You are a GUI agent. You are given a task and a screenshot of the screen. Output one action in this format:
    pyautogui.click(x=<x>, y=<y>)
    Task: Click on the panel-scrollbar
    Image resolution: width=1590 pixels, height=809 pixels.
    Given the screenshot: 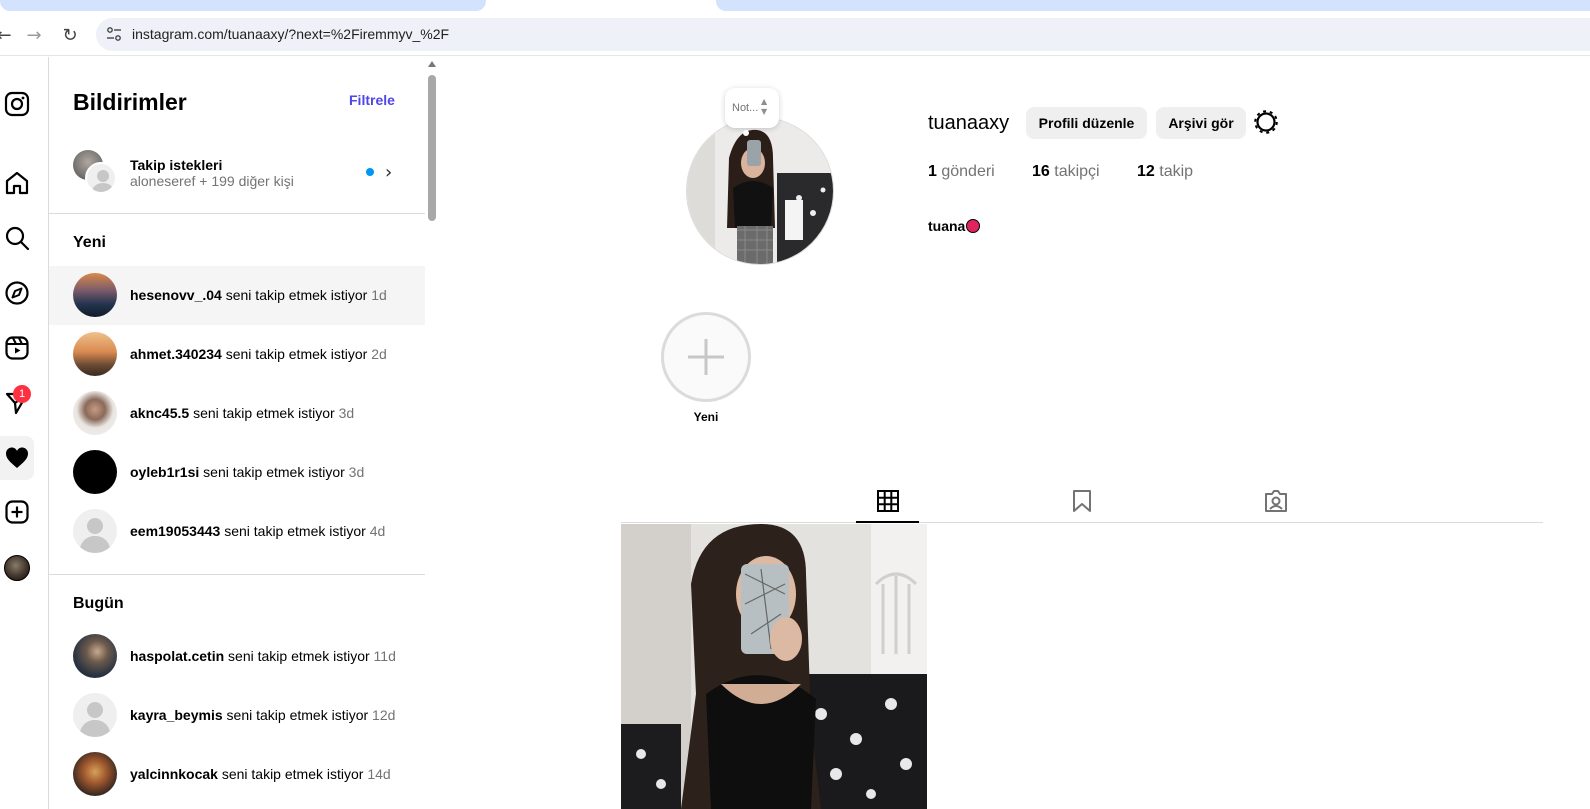 What is the action you would take?
    pyautogui.click(x=432, y=433)
    